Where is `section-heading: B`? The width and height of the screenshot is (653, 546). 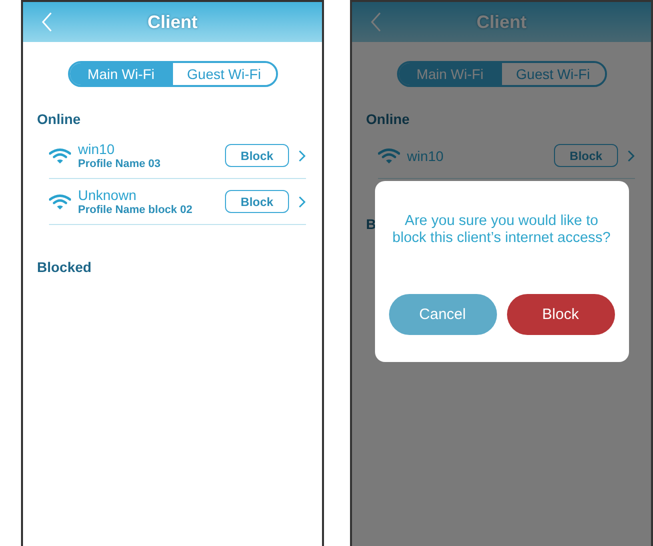
section-heading: B is located at coordinates (371, 224).